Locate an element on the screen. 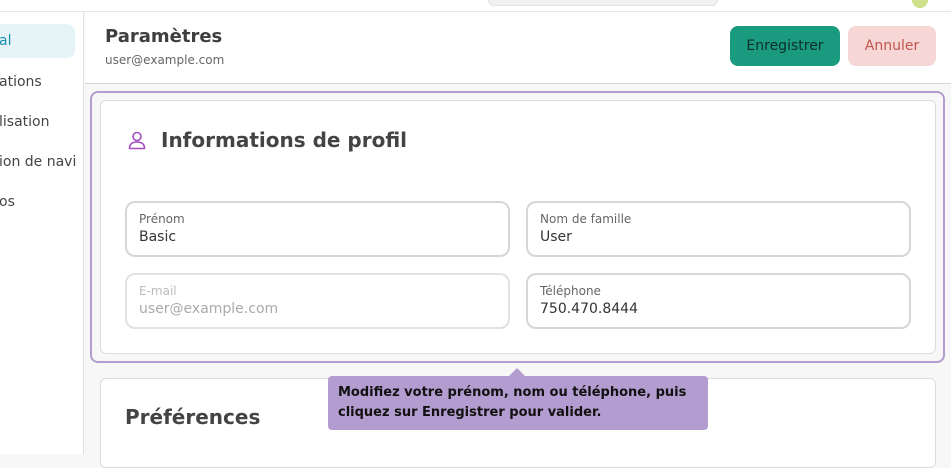 The image size is (951, 468). sidebar-item-about: os is located at coordinates (37, 202).